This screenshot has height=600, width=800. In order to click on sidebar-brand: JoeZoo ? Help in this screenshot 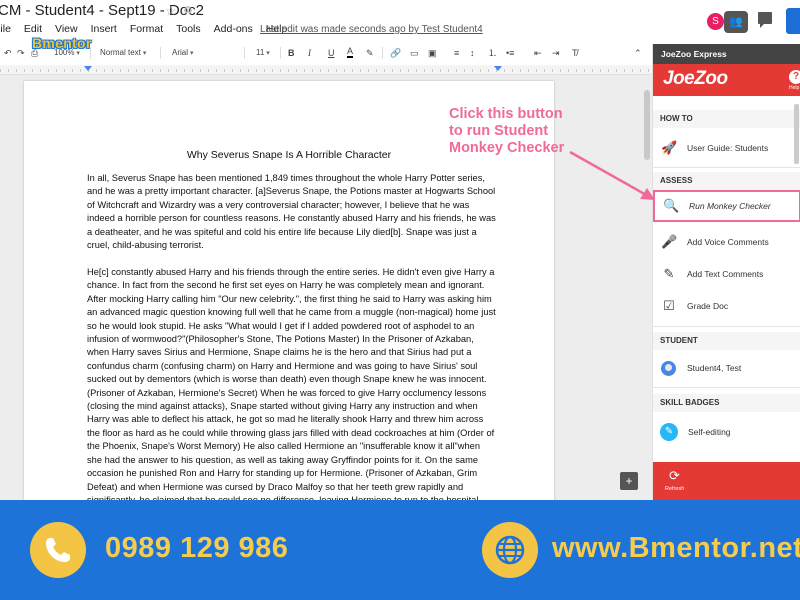, I will do `click(726, 80)`.